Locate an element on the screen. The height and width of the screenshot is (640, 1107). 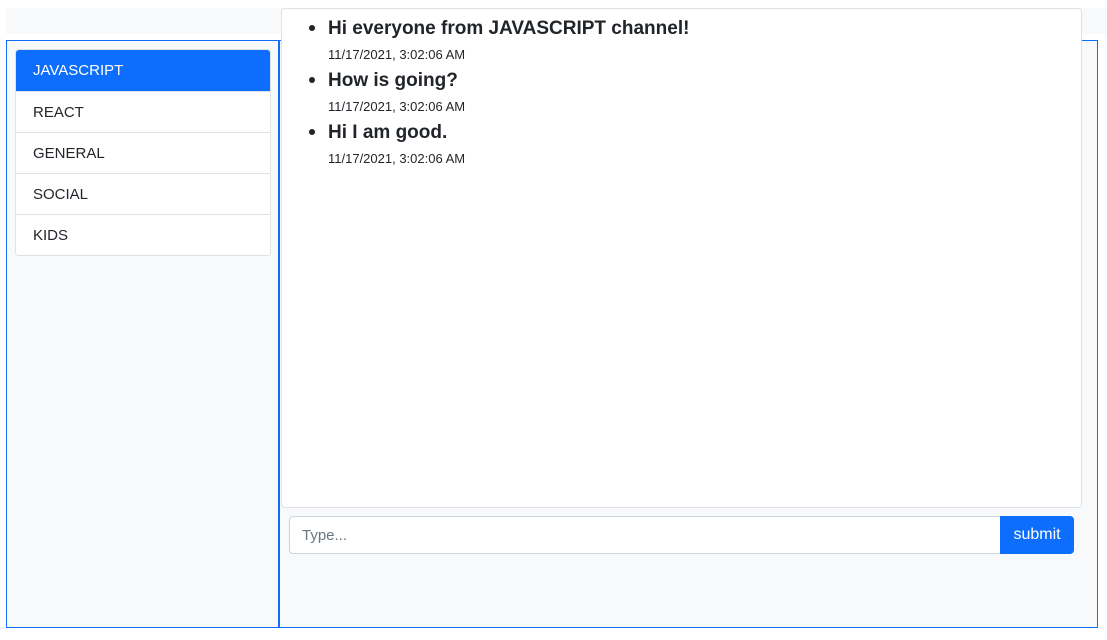
message-composer: submit is located at coordinates (681, 535).